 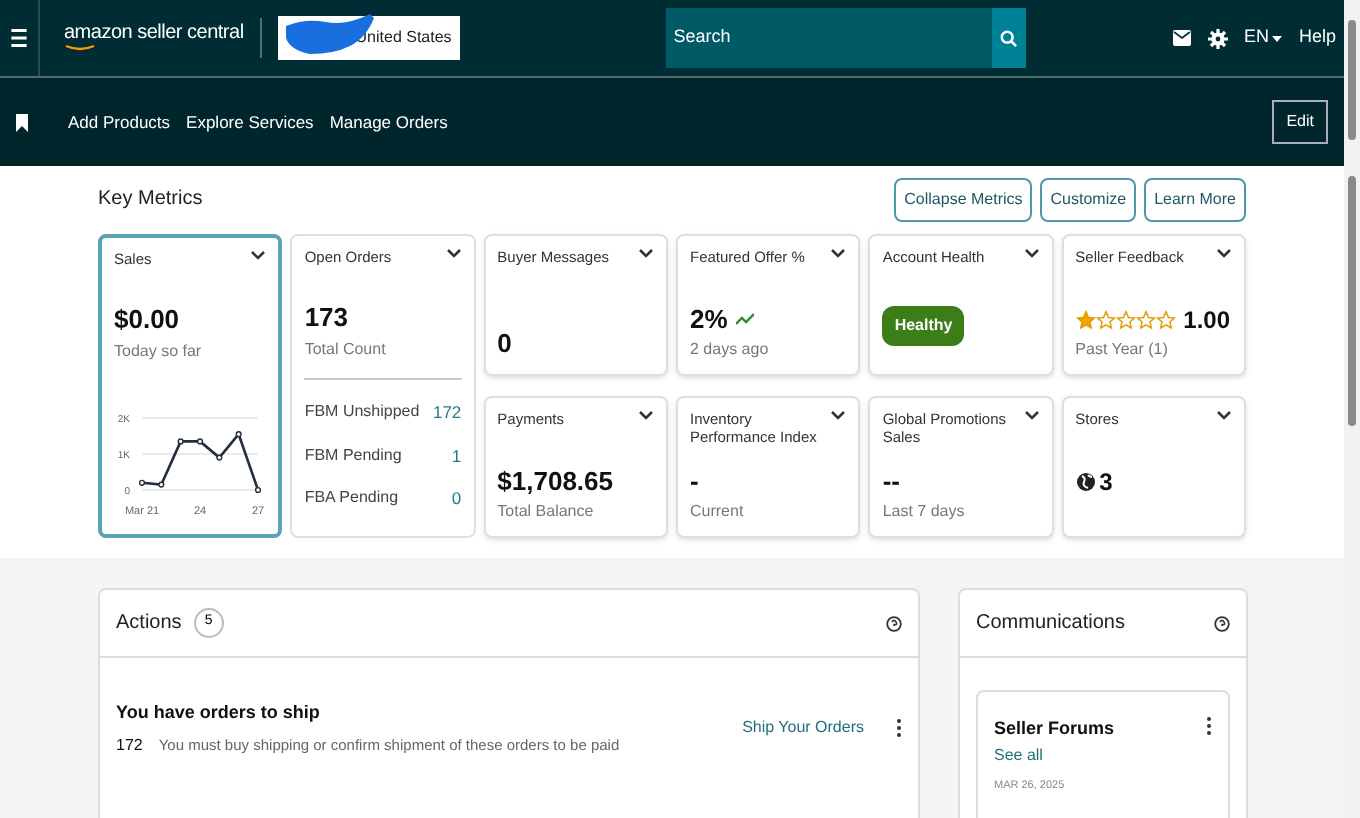 I want to click on see-all-link: See all, so click(x=1103, y=755).